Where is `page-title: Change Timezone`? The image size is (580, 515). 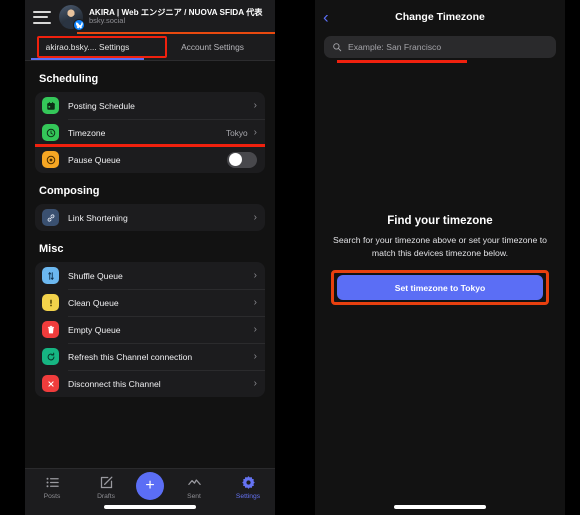 page-title: Change Timezone is located at coordinates (440, 17).